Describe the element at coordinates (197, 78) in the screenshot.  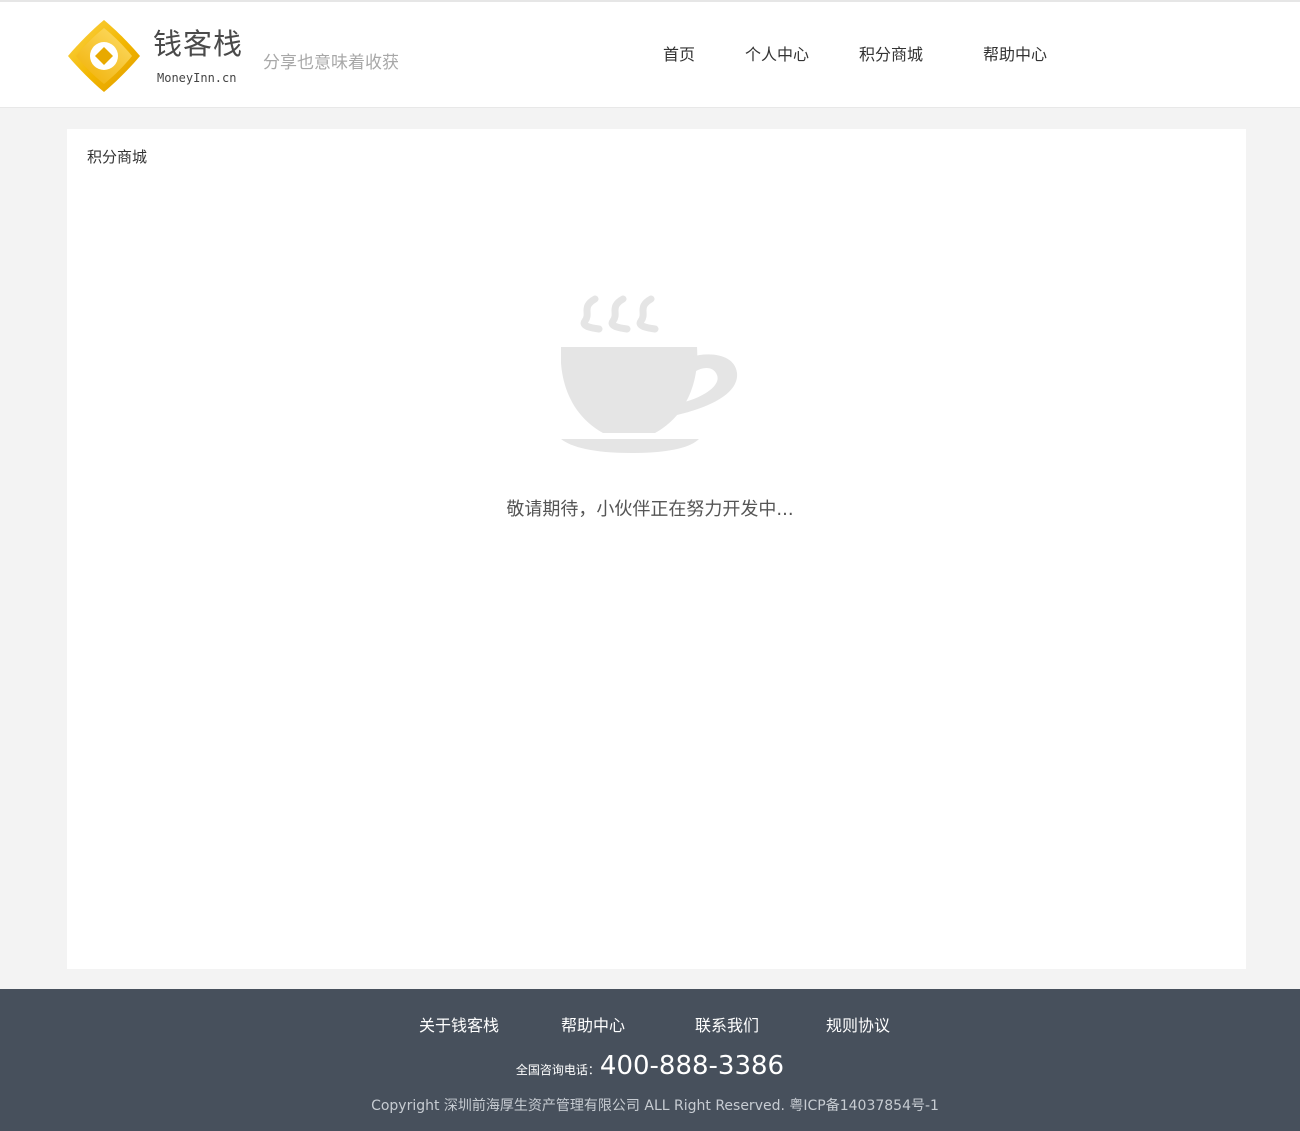
I see `brand-domain: MoneyInn.cn` at that location.